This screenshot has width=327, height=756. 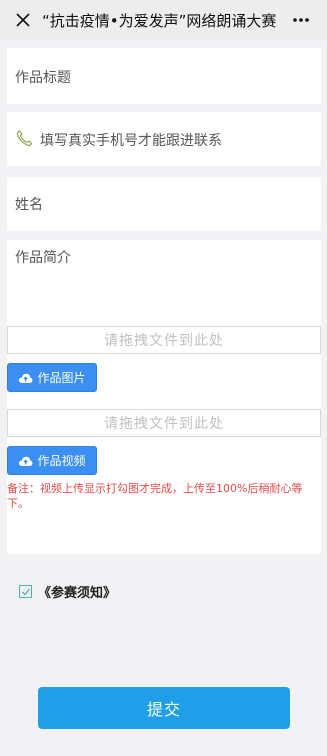 I want to click on more-icon, so click(x=301, y=20).